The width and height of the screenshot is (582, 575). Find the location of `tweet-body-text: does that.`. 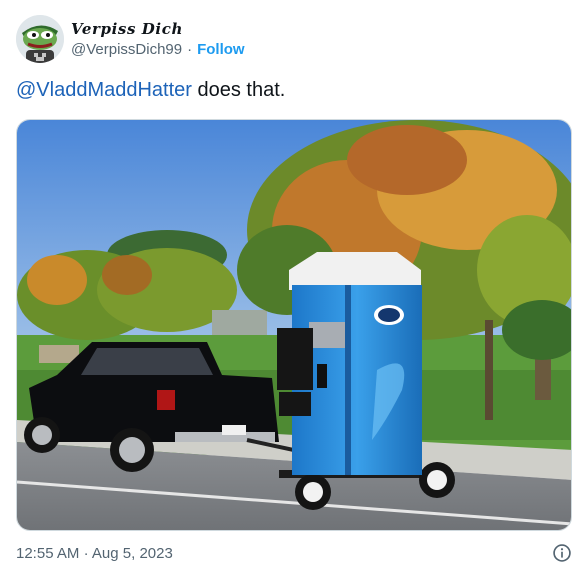

tweet-body-text: does that. is located at coordinates (238, 90).